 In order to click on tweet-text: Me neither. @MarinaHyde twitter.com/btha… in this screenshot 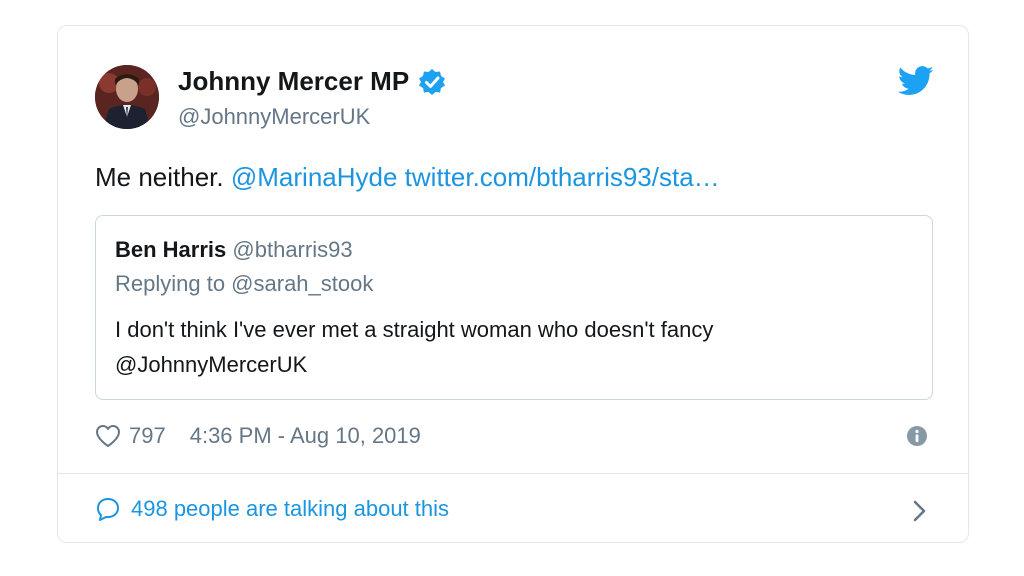, I will do `click(407, 177)`.